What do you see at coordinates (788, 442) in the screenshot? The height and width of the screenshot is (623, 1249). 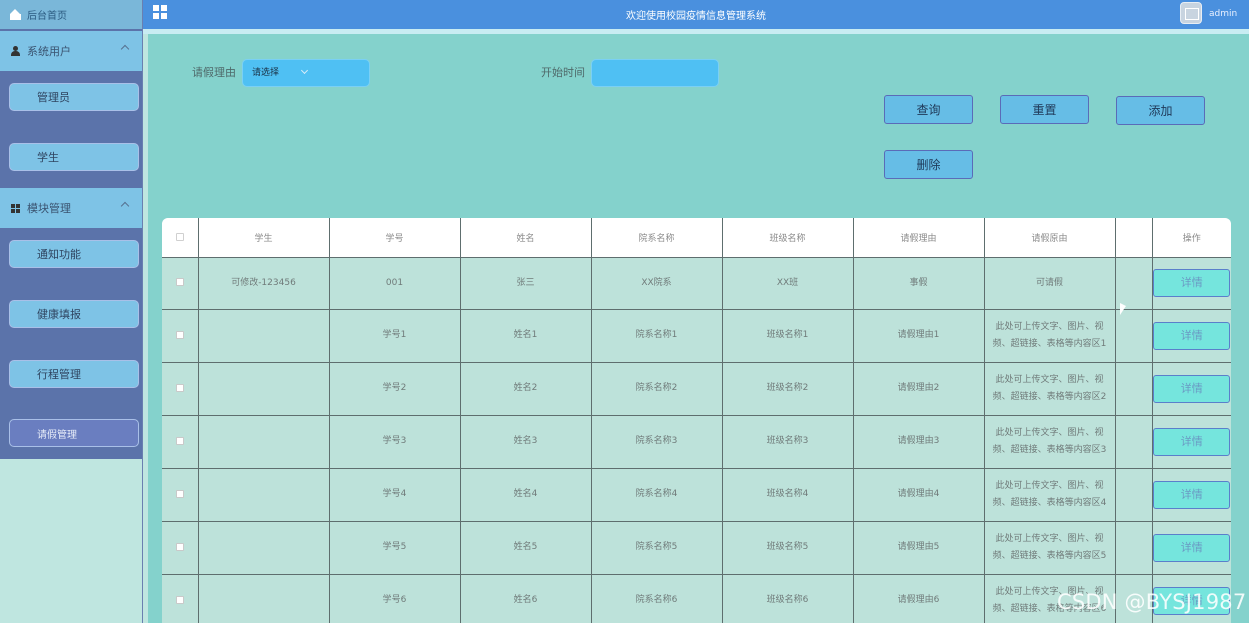 I see `cell-class: 班级名称3` at bounding box center [788, 442].